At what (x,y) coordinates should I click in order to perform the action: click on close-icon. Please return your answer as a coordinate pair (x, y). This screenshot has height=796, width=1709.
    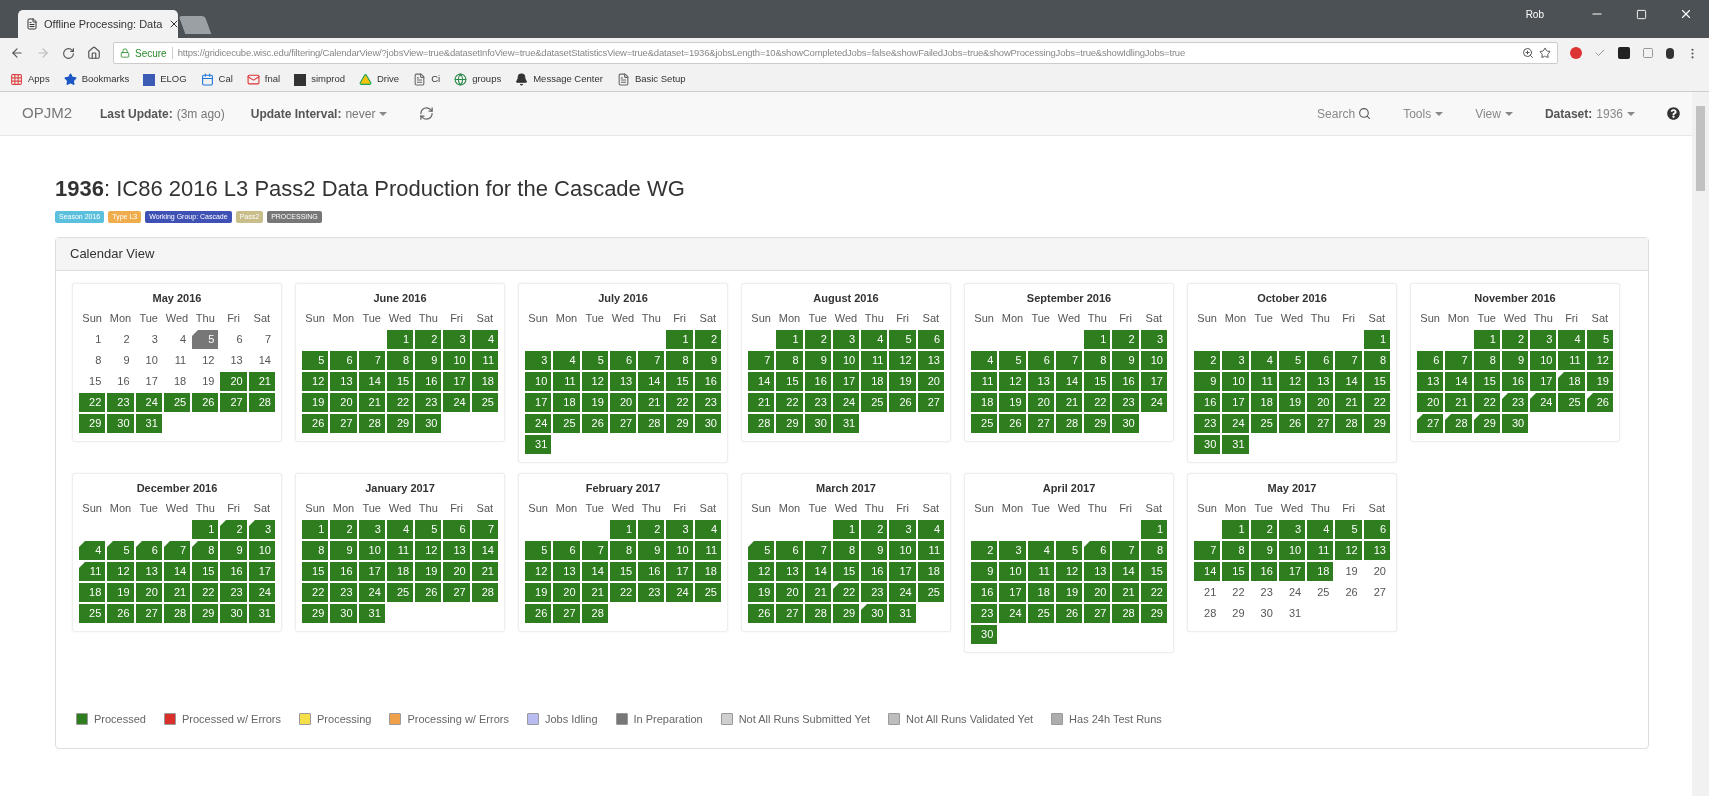
    Looking at the image, I should click on (1686, 14).